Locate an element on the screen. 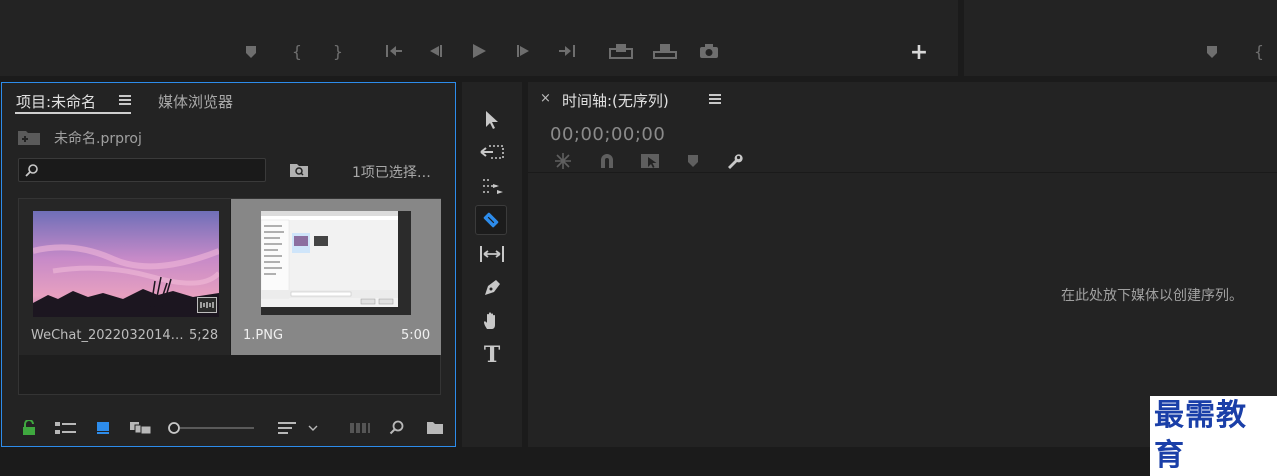 This screenshot has height=476, width=1277. snap-icon is located at coordinates (607, 161).